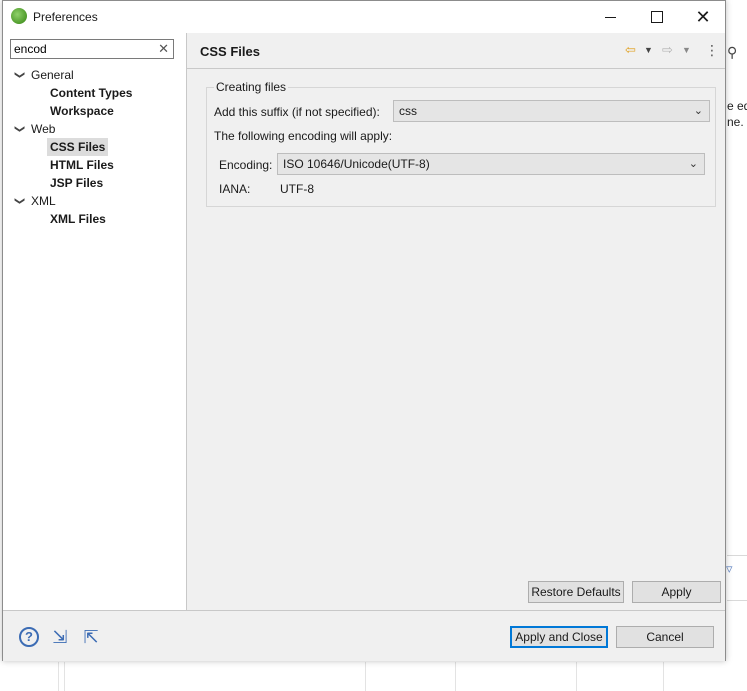 The image size is (747, 691). I want to click on minimize-button, so click(610, 17).